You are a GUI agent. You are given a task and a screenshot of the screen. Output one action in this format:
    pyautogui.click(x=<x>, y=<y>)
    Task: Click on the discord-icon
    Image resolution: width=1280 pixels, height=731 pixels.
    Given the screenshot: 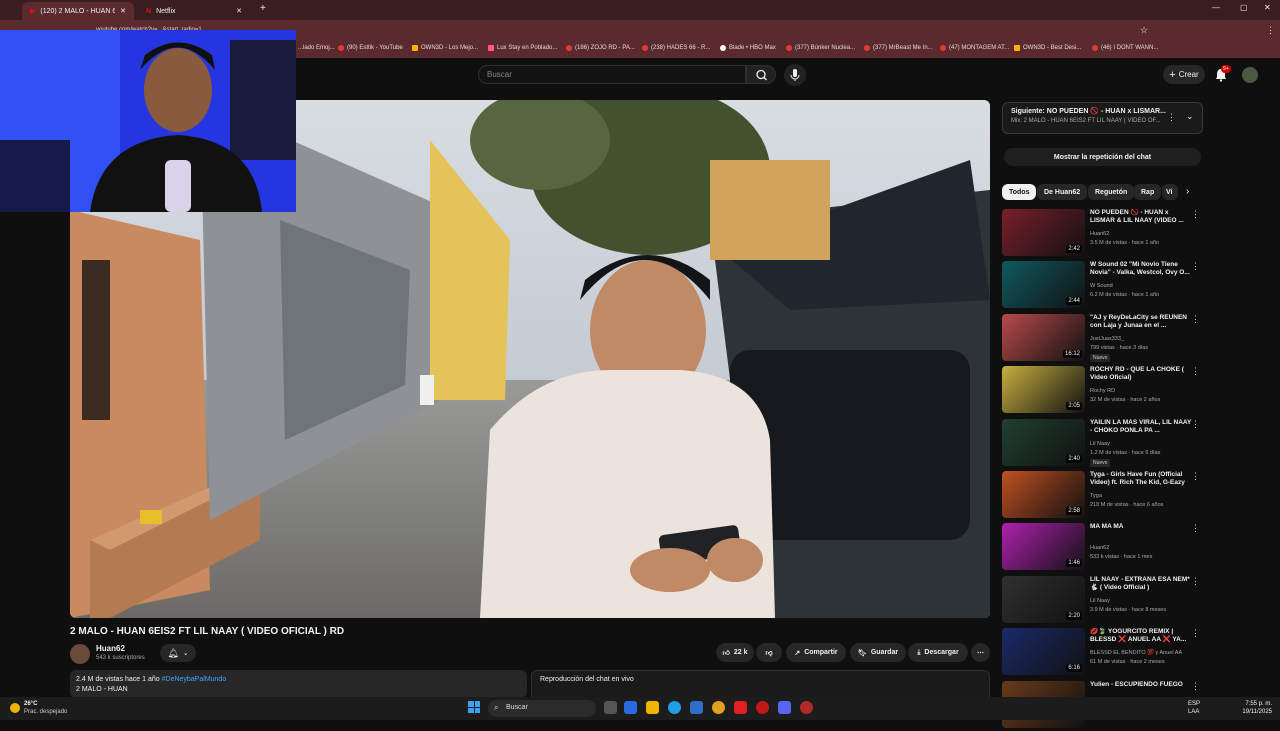 What is the action you would take?
    pyautogui.click(x=784, y=707)
    